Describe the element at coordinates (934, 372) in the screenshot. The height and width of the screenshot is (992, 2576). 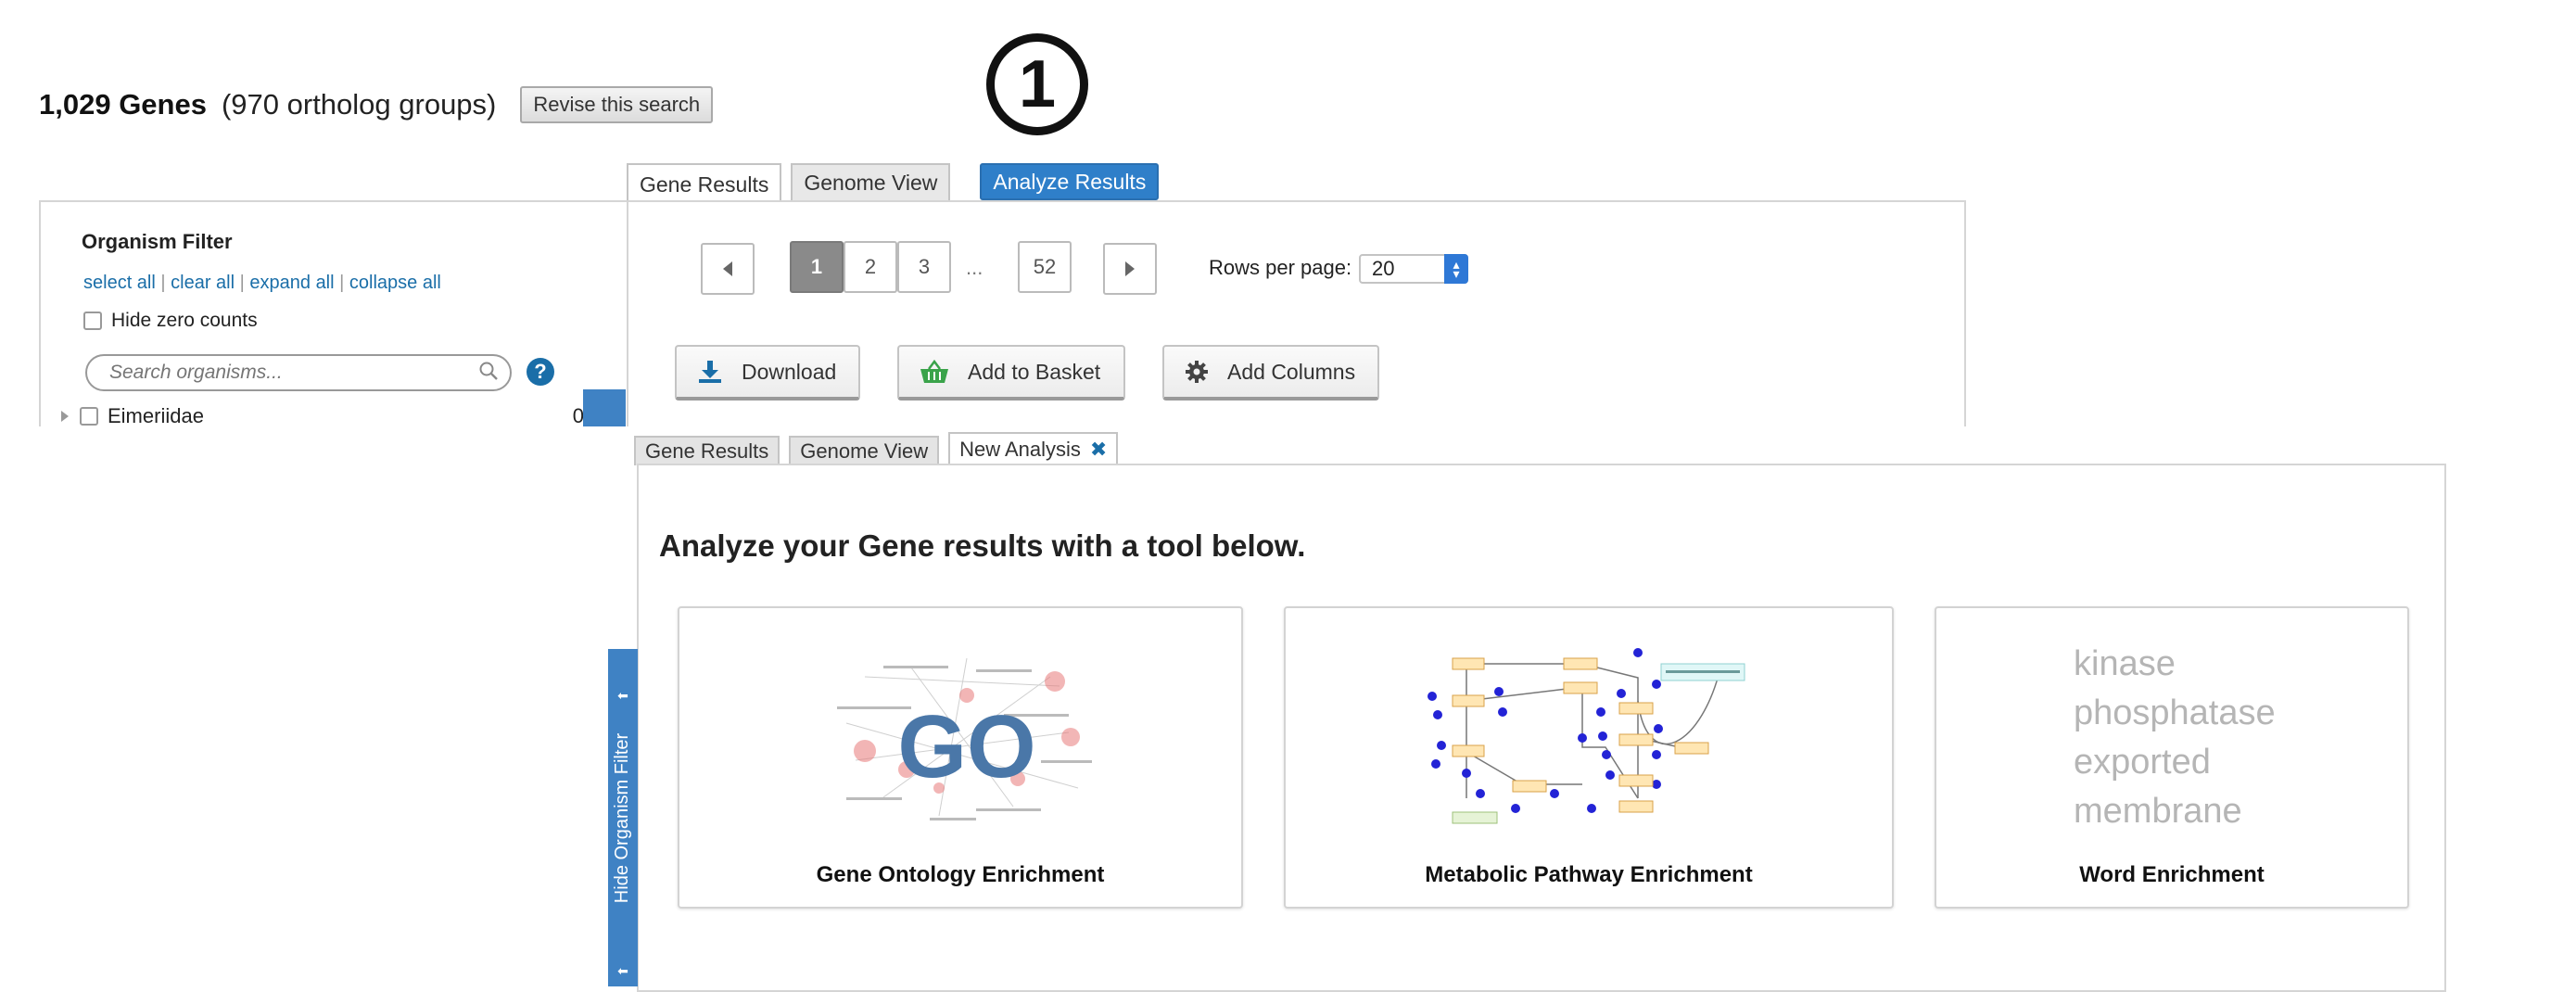
I see `basket-icon` at that location.